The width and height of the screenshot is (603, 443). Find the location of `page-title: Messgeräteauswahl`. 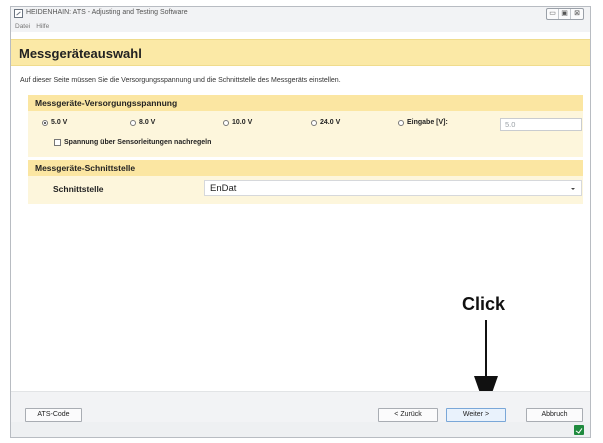

page-title: Messgeräteauswahl is located at coordinates (80, 53).